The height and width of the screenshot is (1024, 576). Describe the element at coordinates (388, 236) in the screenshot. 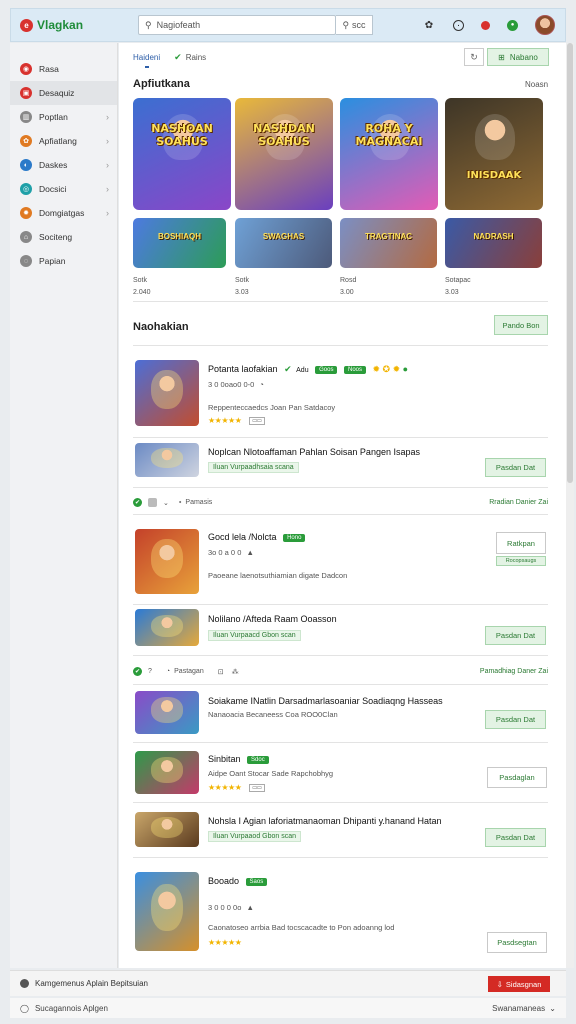

I see `featured-banner-title: TRAGTINAC` at that location.